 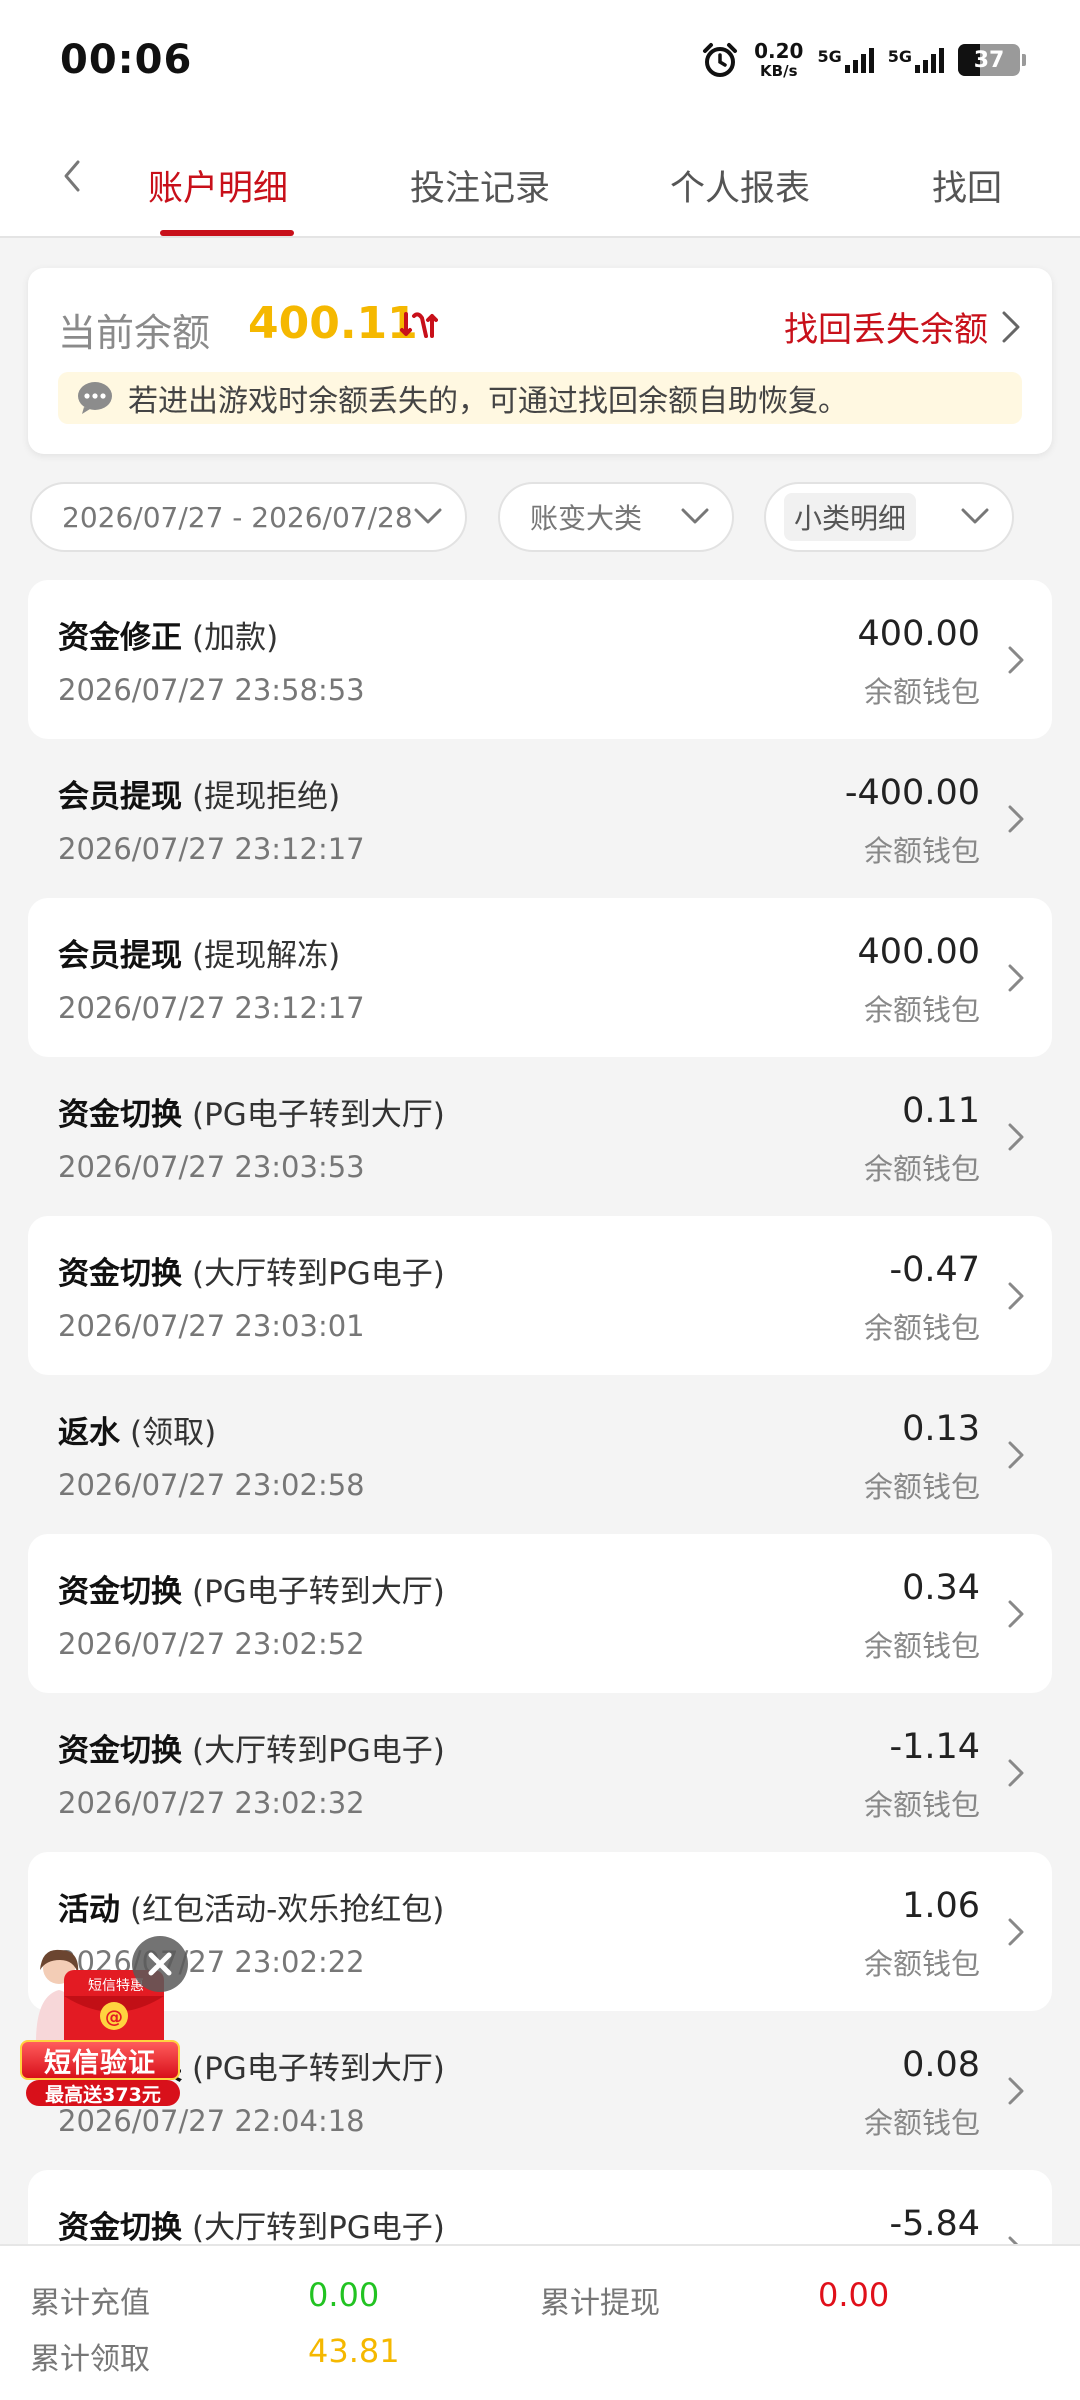 I want to click on date-range-filter: 2026/07/27 - 2026/07/28, so click(x=248, y=517).